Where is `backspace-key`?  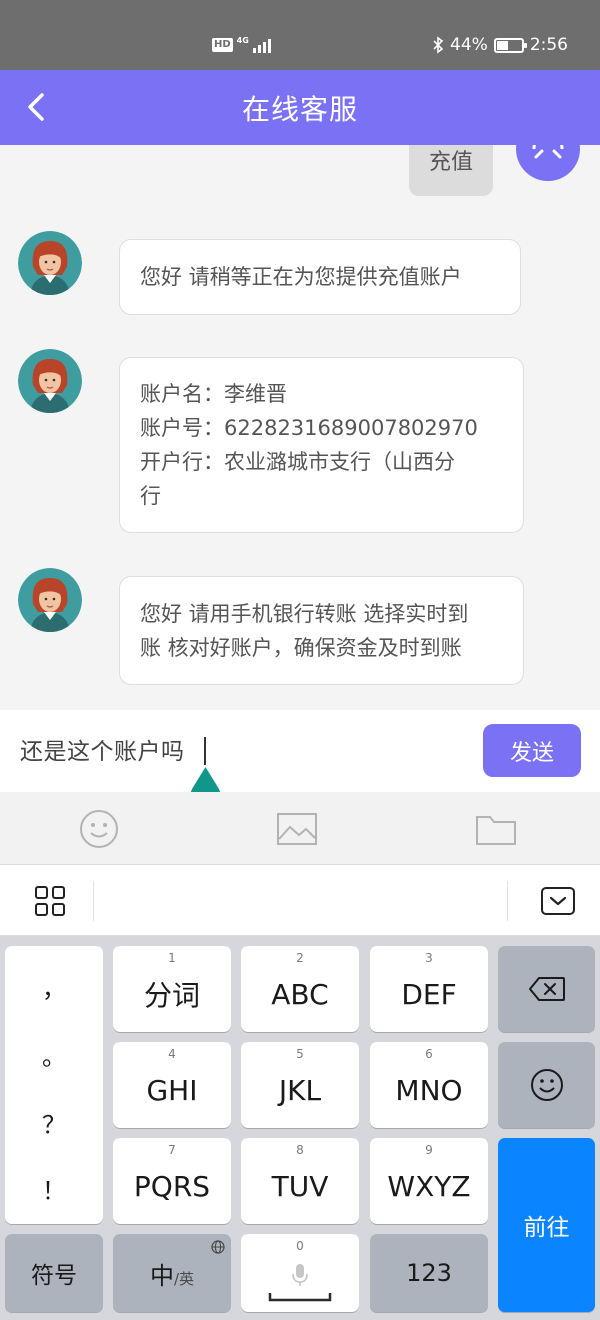
backspace-key is located at coordinates (546, 989).